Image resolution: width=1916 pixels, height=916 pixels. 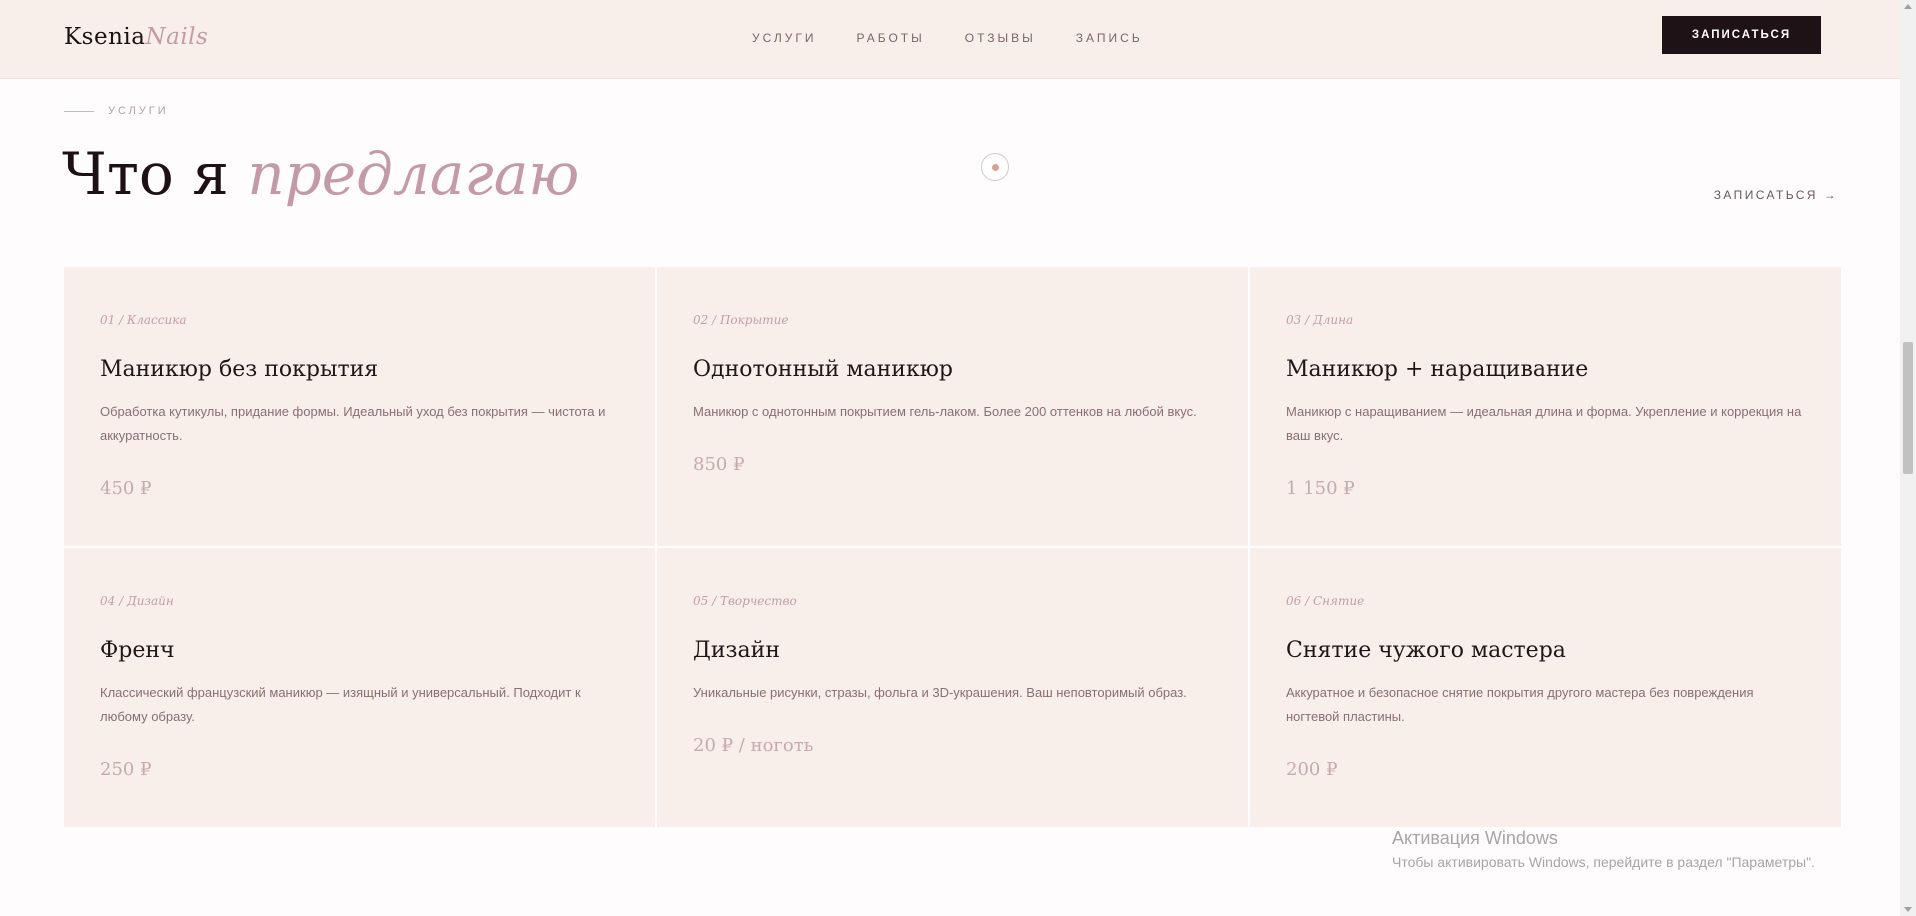 I want to click on heading-accent: предлагаю, so click(x=413, y=174).